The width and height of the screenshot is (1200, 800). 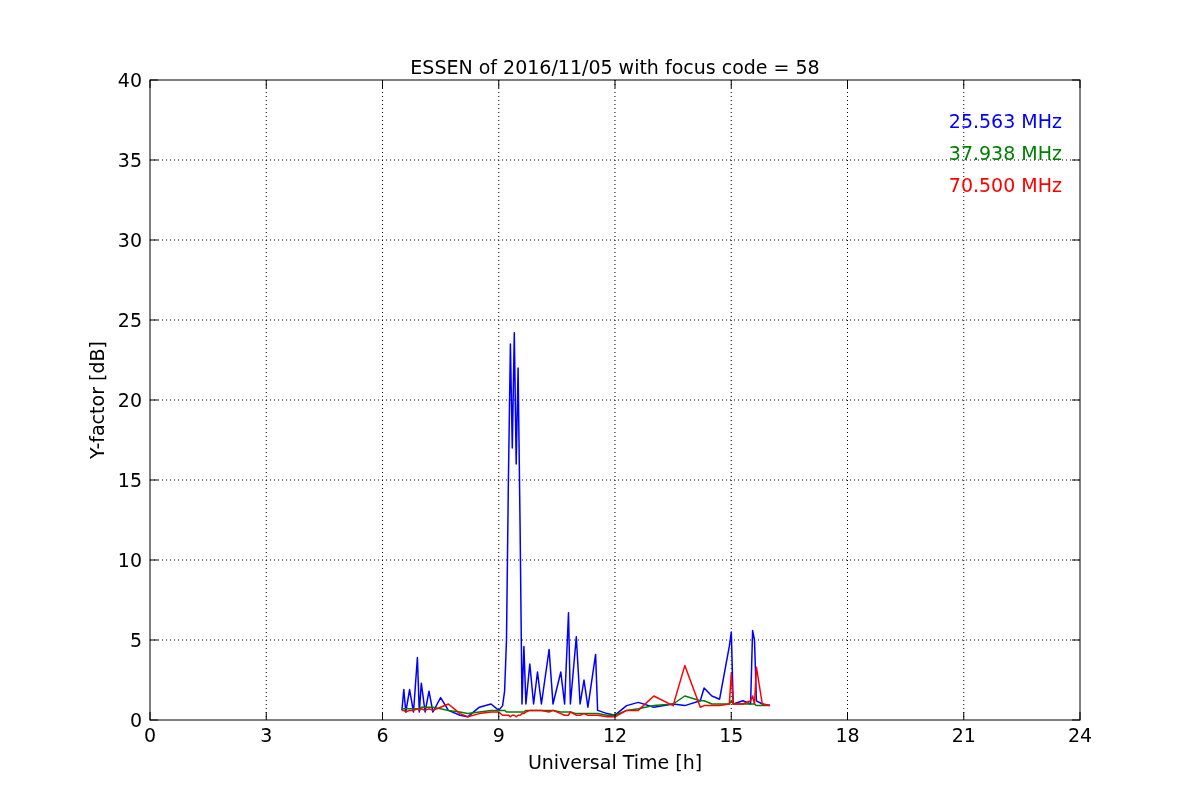 I want to click on x-tick-label: 6, so click(x=382, y=735).